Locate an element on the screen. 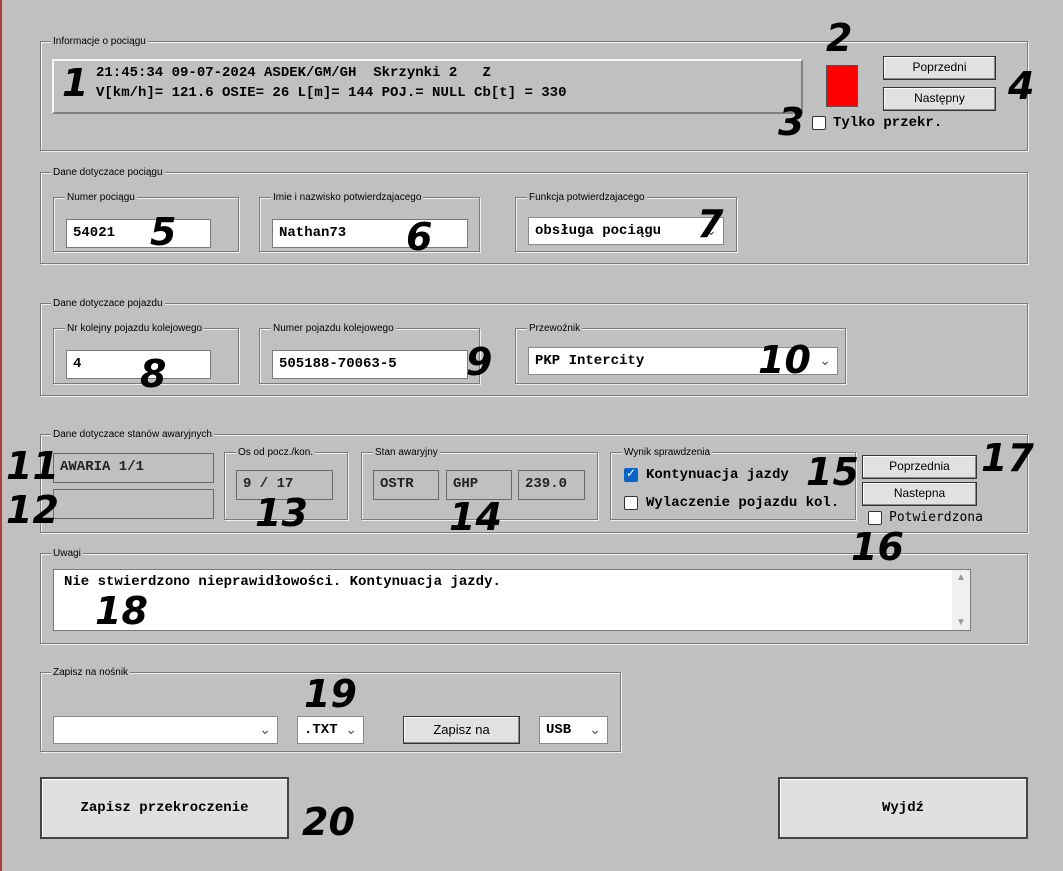 Image resolution: width=1063 pixels, height=871 pixels. check-result-legend: Wynik sprawdzenia is located at coordinates (667, 453).